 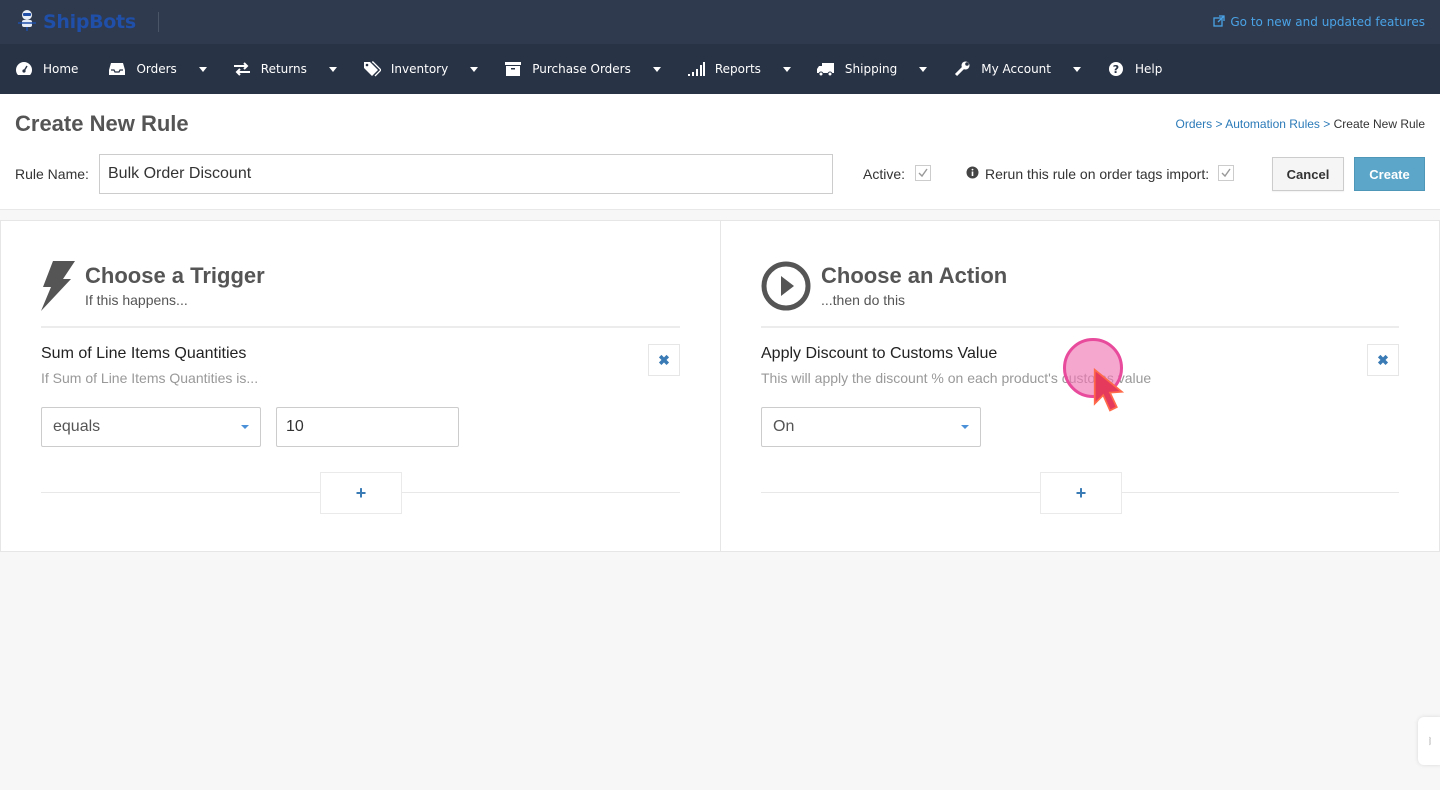 What do you see at coordinates (1272, 124) in the screenshot?
I see `breadcrumb-automation-rules: Automation Rules` at bounding box center [1272, 124].